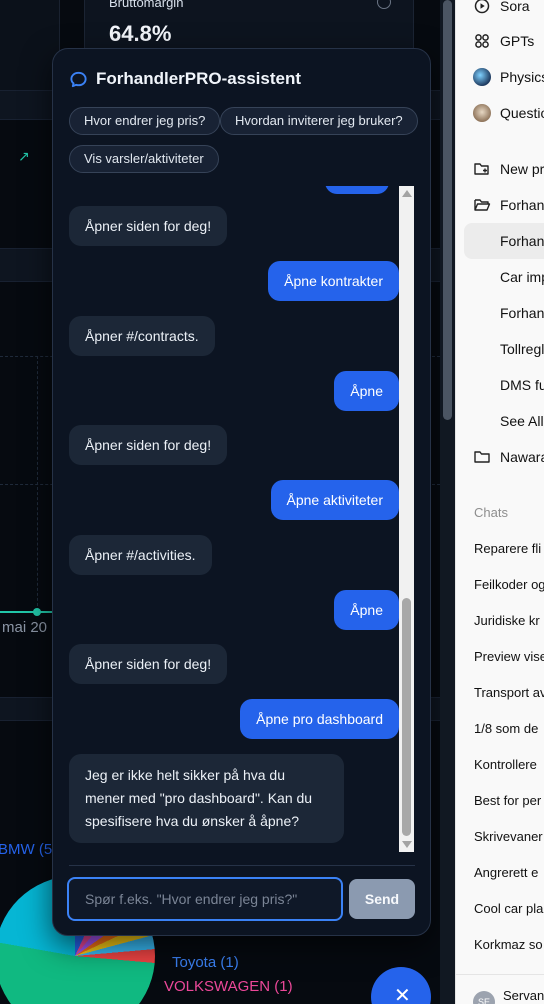 The width and height of the screenshot is (544, 1004). Describe the element at coordinates (334, 500) in the screenshot. I see `user-message: Åpne aktiviteter` at that location.